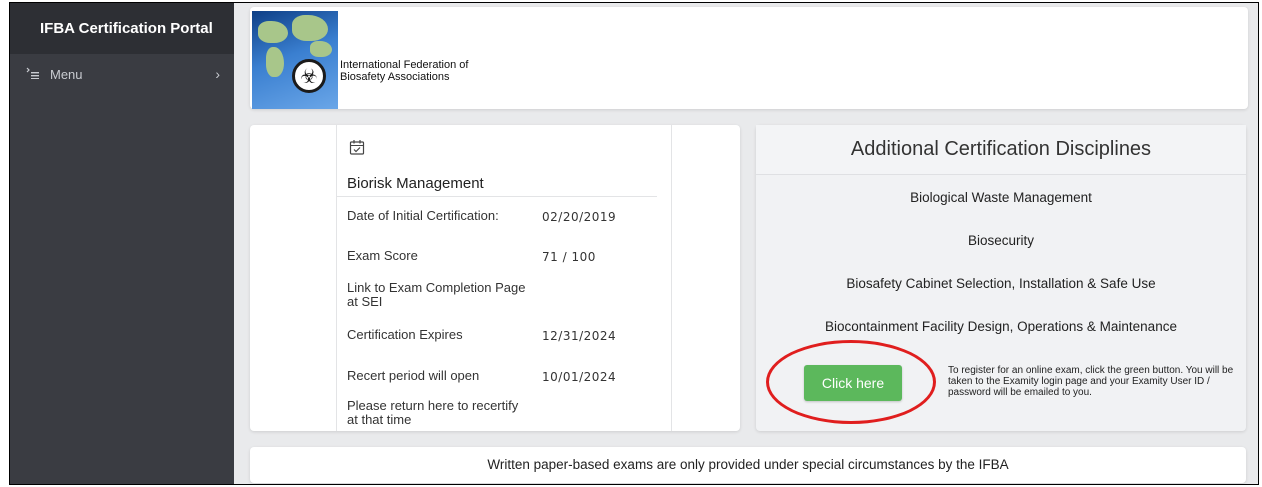  I want to click on cert-expires-value: 12/31/2024, so click(579, 336).